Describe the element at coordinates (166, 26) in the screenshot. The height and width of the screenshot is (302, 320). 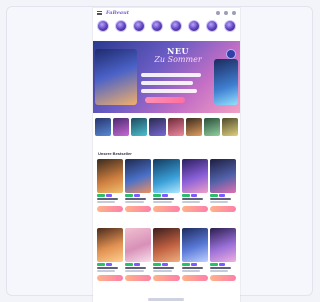
I see `category-strip` at that location.